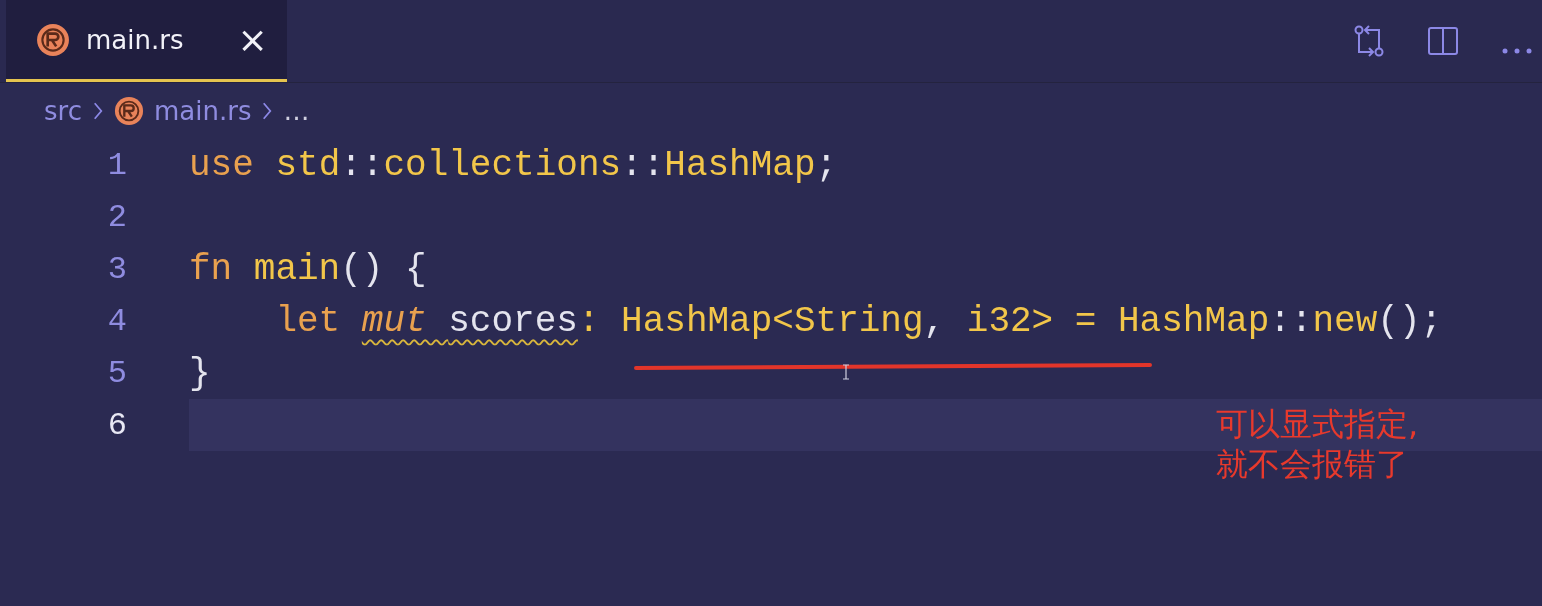  I want to click on code-token: let, so click(308, 321).